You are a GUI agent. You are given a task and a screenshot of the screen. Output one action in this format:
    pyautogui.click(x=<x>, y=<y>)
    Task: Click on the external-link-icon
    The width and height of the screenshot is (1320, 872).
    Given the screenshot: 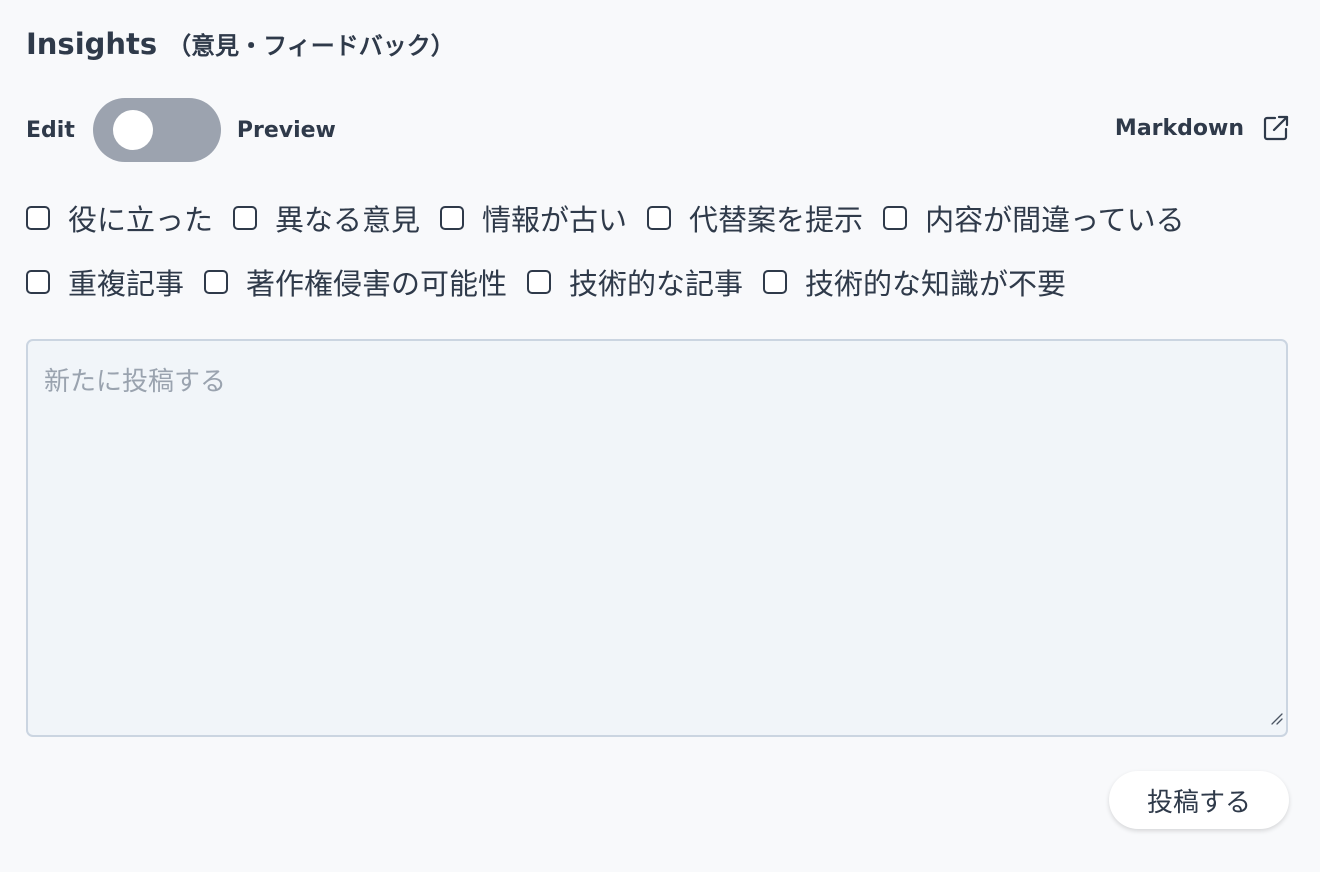 What is the action you would take?
    pyautogui.click(x=1276, y=128)
    